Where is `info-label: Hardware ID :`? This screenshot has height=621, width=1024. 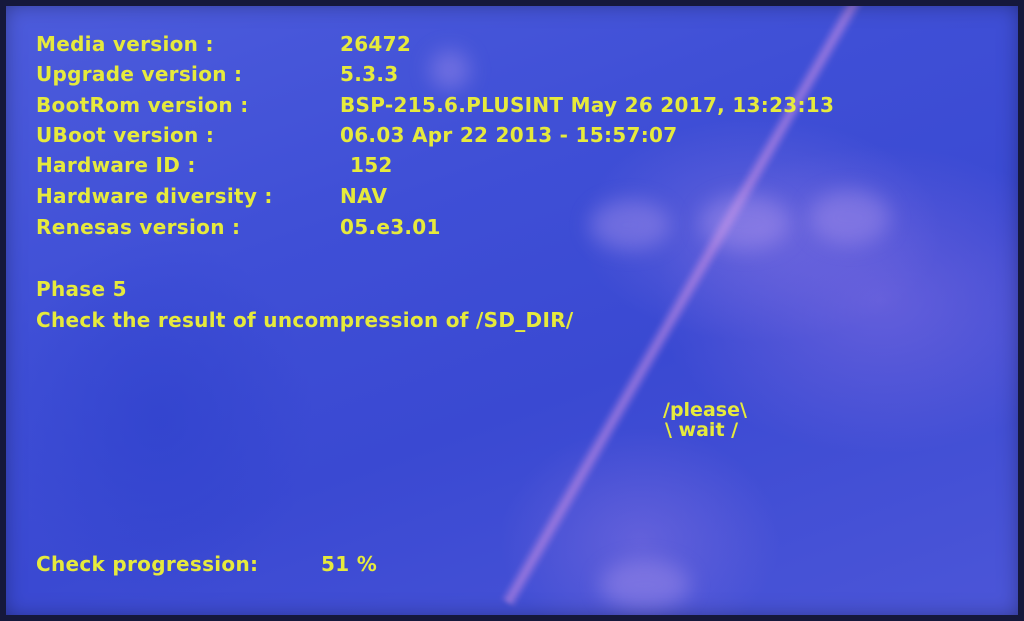 info-label: Hardware ID : is located at coordinates (116, 165).